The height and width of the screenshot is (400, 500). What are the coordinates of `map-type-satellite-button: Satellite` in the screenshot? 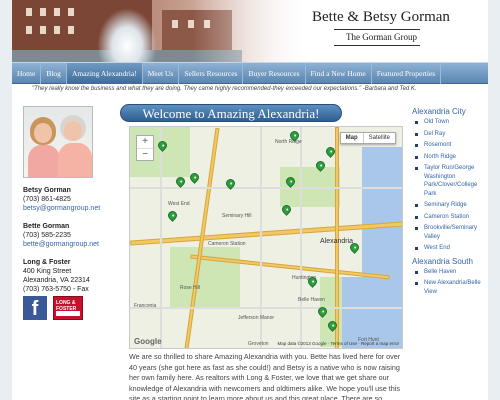 It's located at (379, 138).